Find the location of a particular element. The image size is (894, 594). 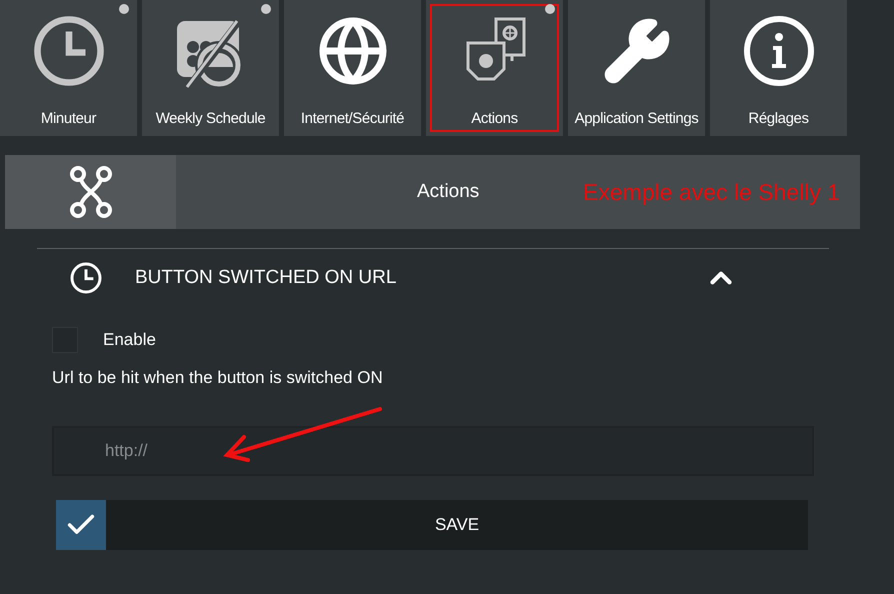

enable-label: Enable is located at coordinates (129, 340).